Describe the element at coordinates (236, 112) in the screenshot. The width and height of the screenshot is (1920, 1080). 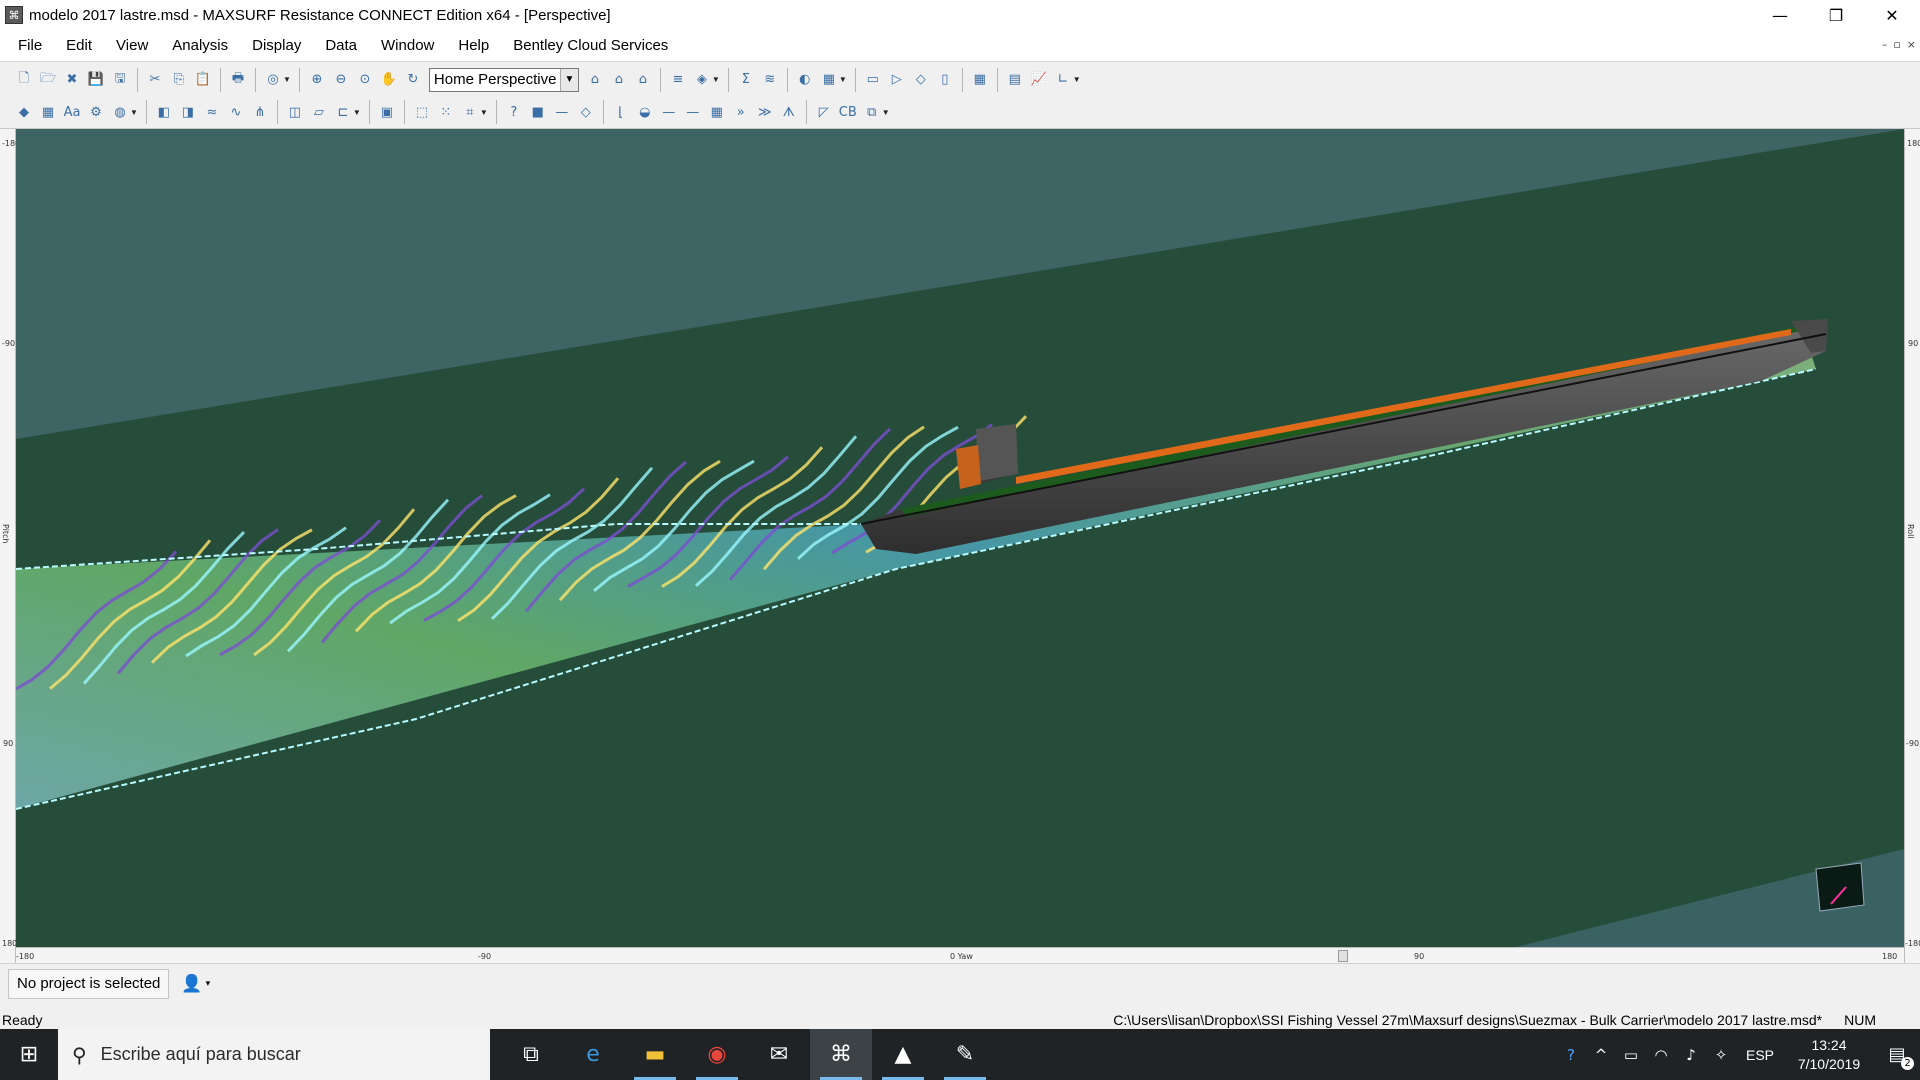
I see `buttock-icon: ∿` at that location.